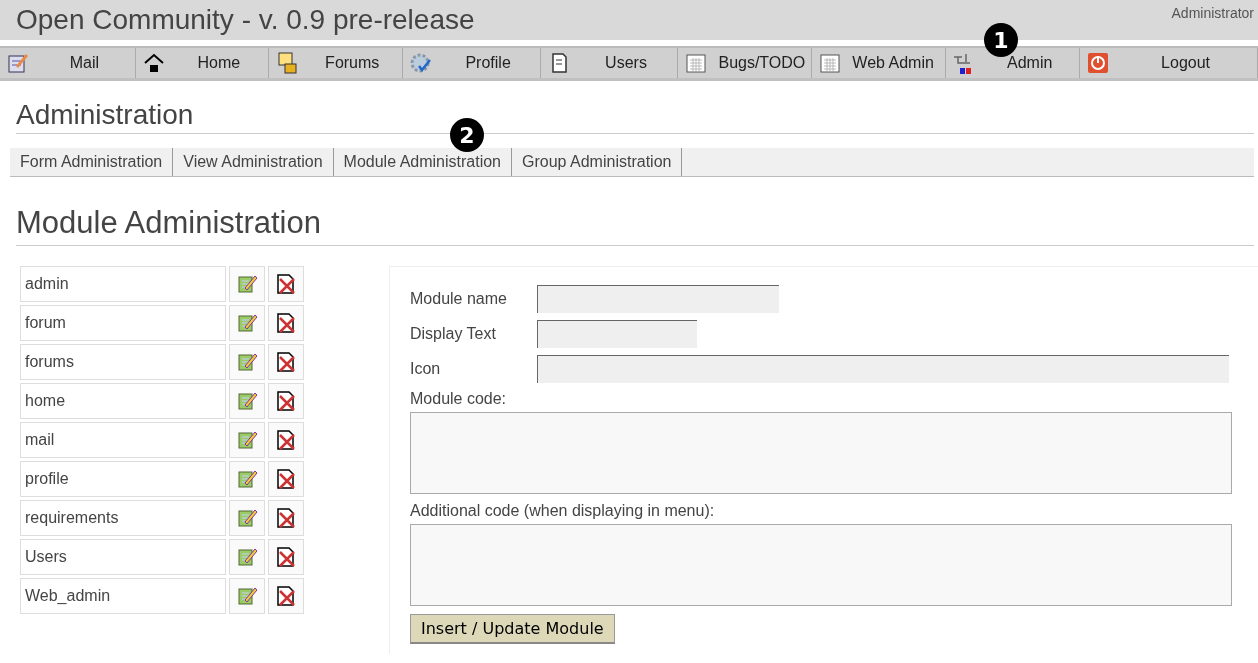 Image resolution: width=1258 pixels, height=663 pixels. What do you see at coordinates (459, 399) in the screenshot?
I see `field-label: Module code:` at bounding box center [459, 399].